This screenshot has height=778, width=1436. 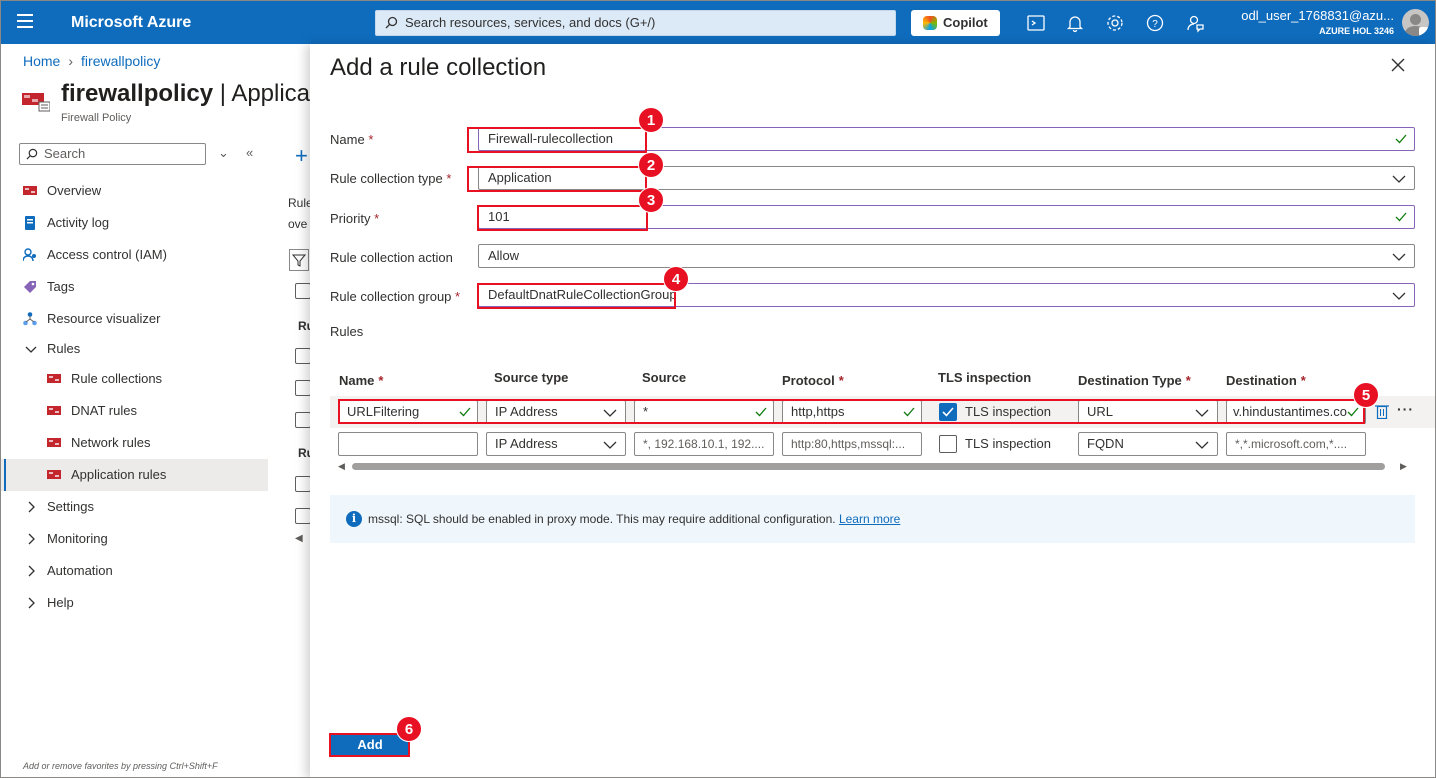 What do you see at coordinates (1398, 65) in the screenshot?
I see `close-icon` at bounding box center [1398, 65].